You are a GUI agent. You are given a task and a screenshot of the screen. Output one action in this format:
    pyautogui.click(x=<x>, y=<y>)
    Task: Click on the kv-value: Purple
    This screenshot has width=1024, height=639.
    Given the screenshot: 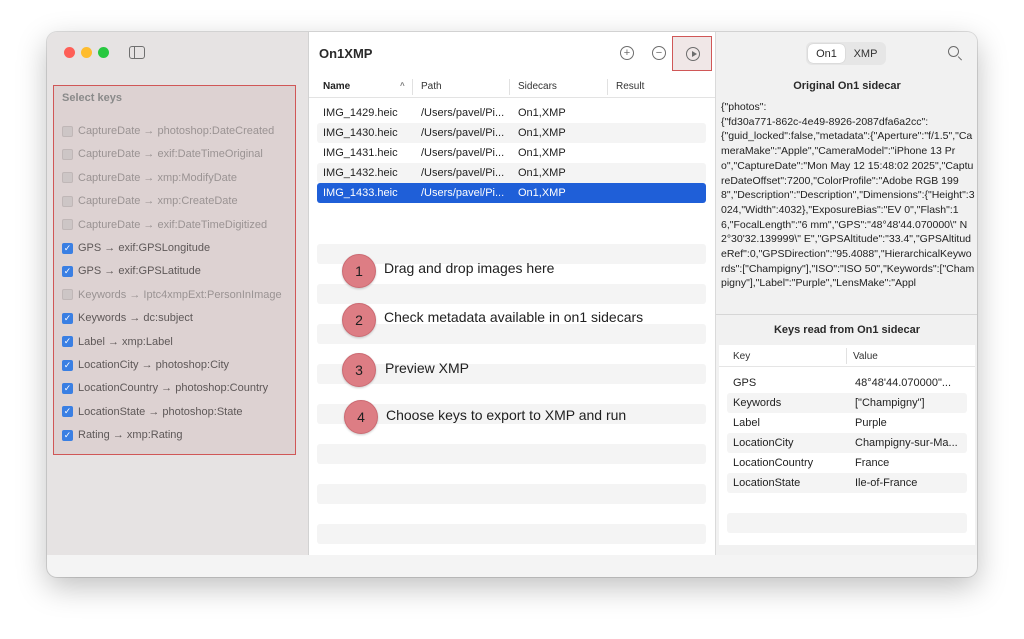 What is the action you would take?
    pyautogui.click(x=871, y=423)
    